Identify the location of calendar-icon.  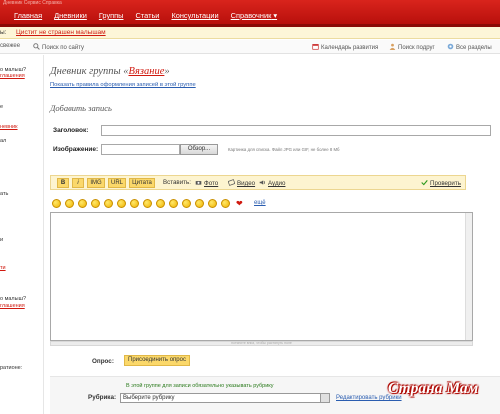
(315, 47).